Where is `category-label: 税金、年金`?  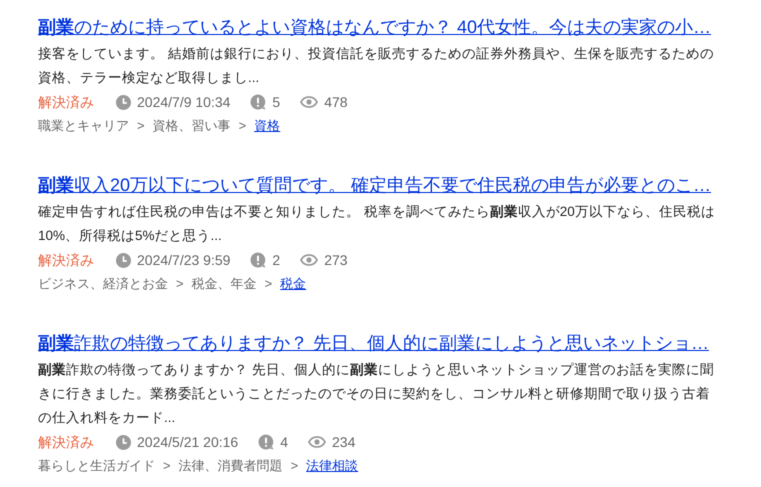
category-label: 税金、年金 is located at coordinates (224, 284).